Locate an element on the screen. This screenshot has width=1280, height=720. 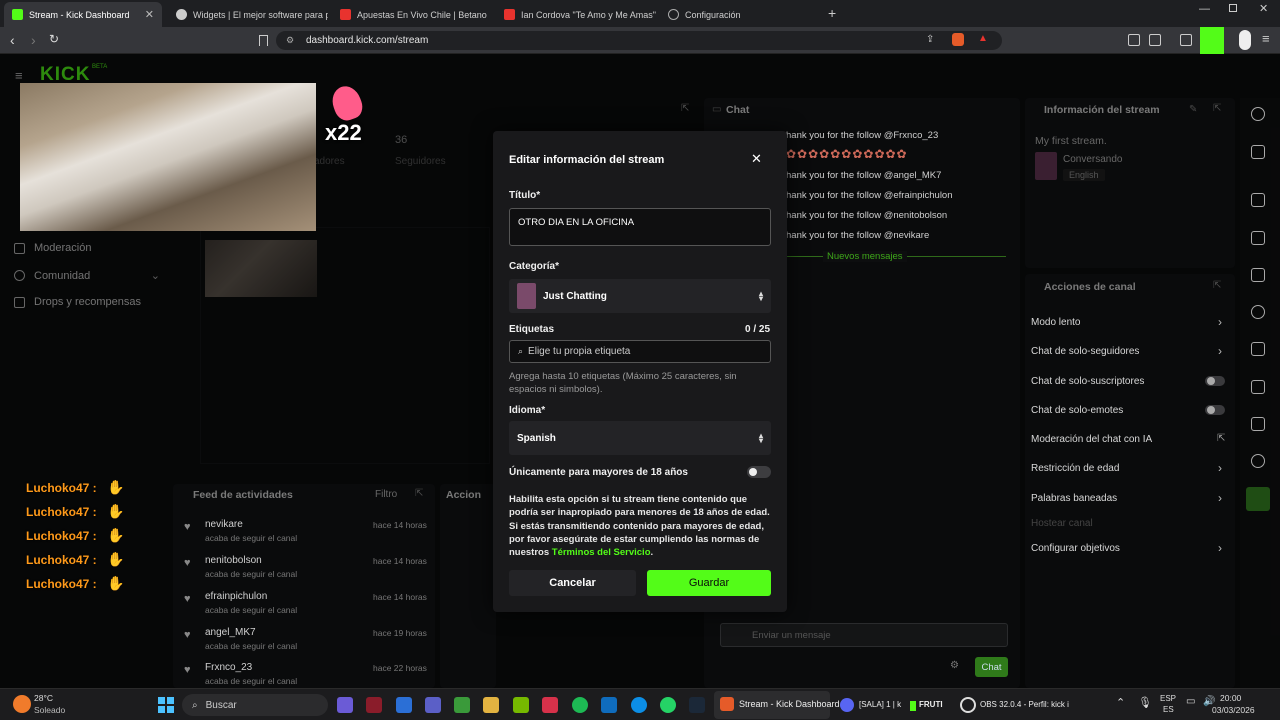
tab-widgets: Widgets | El mejor software para pol is located at coordinates (248, 14).